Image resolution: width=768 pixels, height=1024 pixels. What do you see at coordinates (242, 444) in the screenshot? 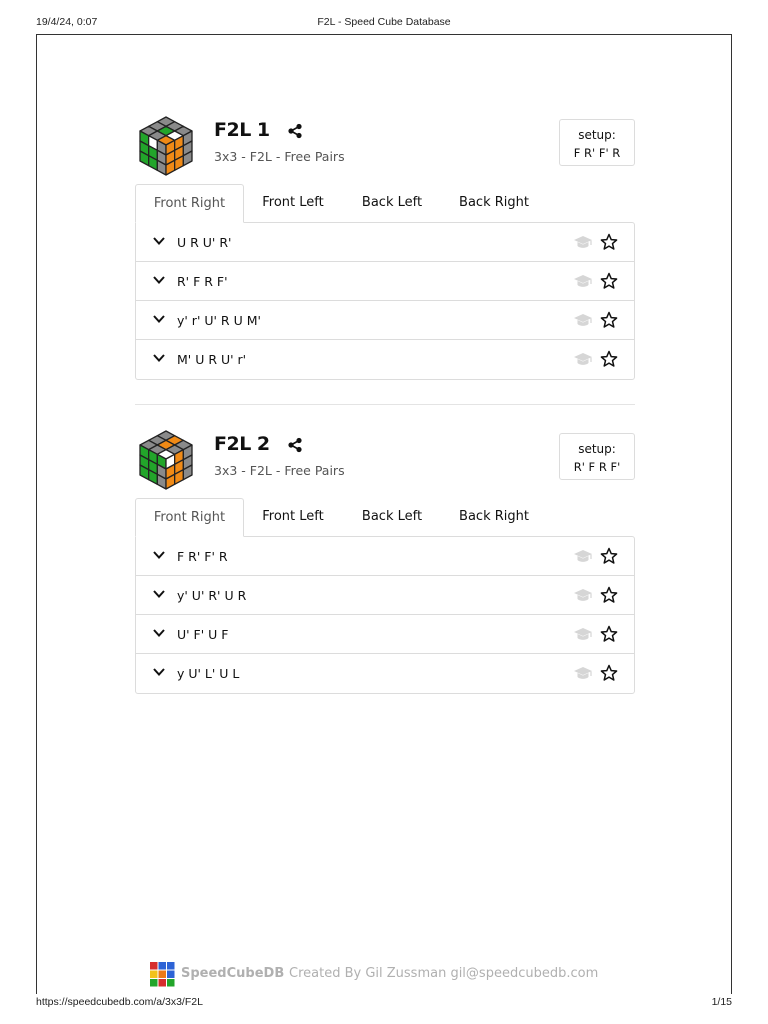
I see `case-title: F2L 2` at bounding box center [242, 444].